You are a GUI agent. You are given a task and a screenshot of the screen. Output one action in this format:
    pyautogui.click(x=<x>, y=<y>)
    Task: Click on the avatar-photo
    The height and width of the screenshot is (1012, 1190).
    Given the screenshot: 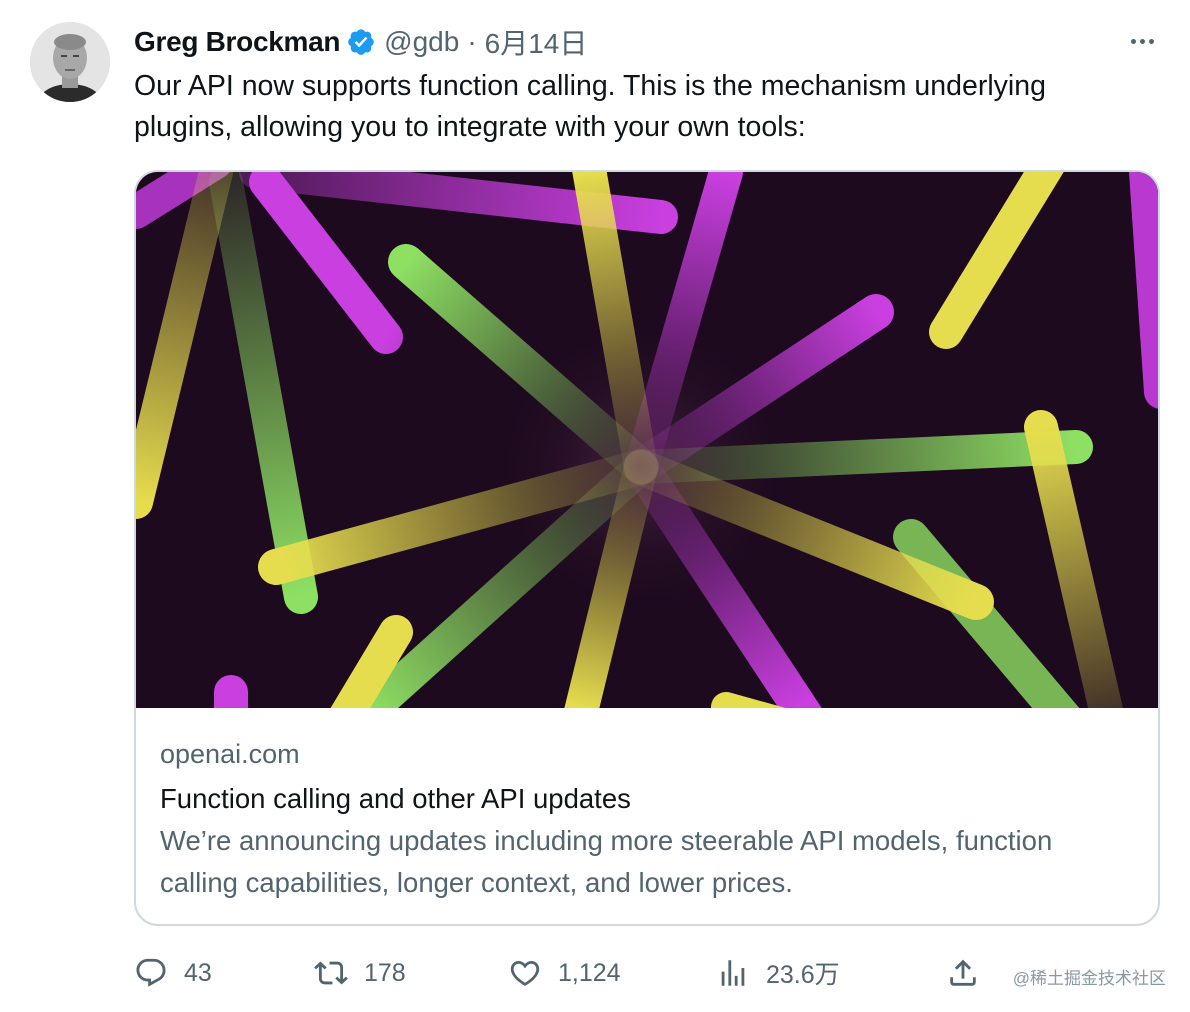 What is the action you would take?
    pyautogui.click(x=70, y=62)
    